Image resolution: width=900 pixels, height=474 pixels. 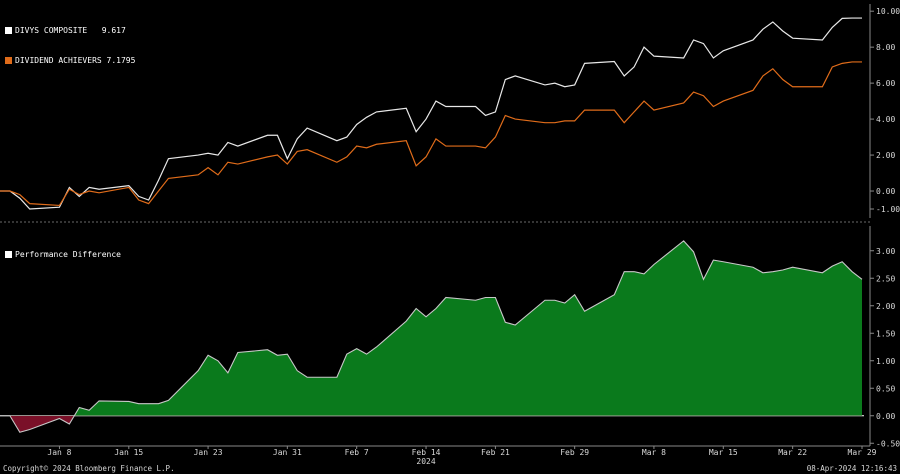 What do you see at coordinates (8, 60) in the screenshot?
I see `legend-swatch-achievers` at bounding box center [8, 60].